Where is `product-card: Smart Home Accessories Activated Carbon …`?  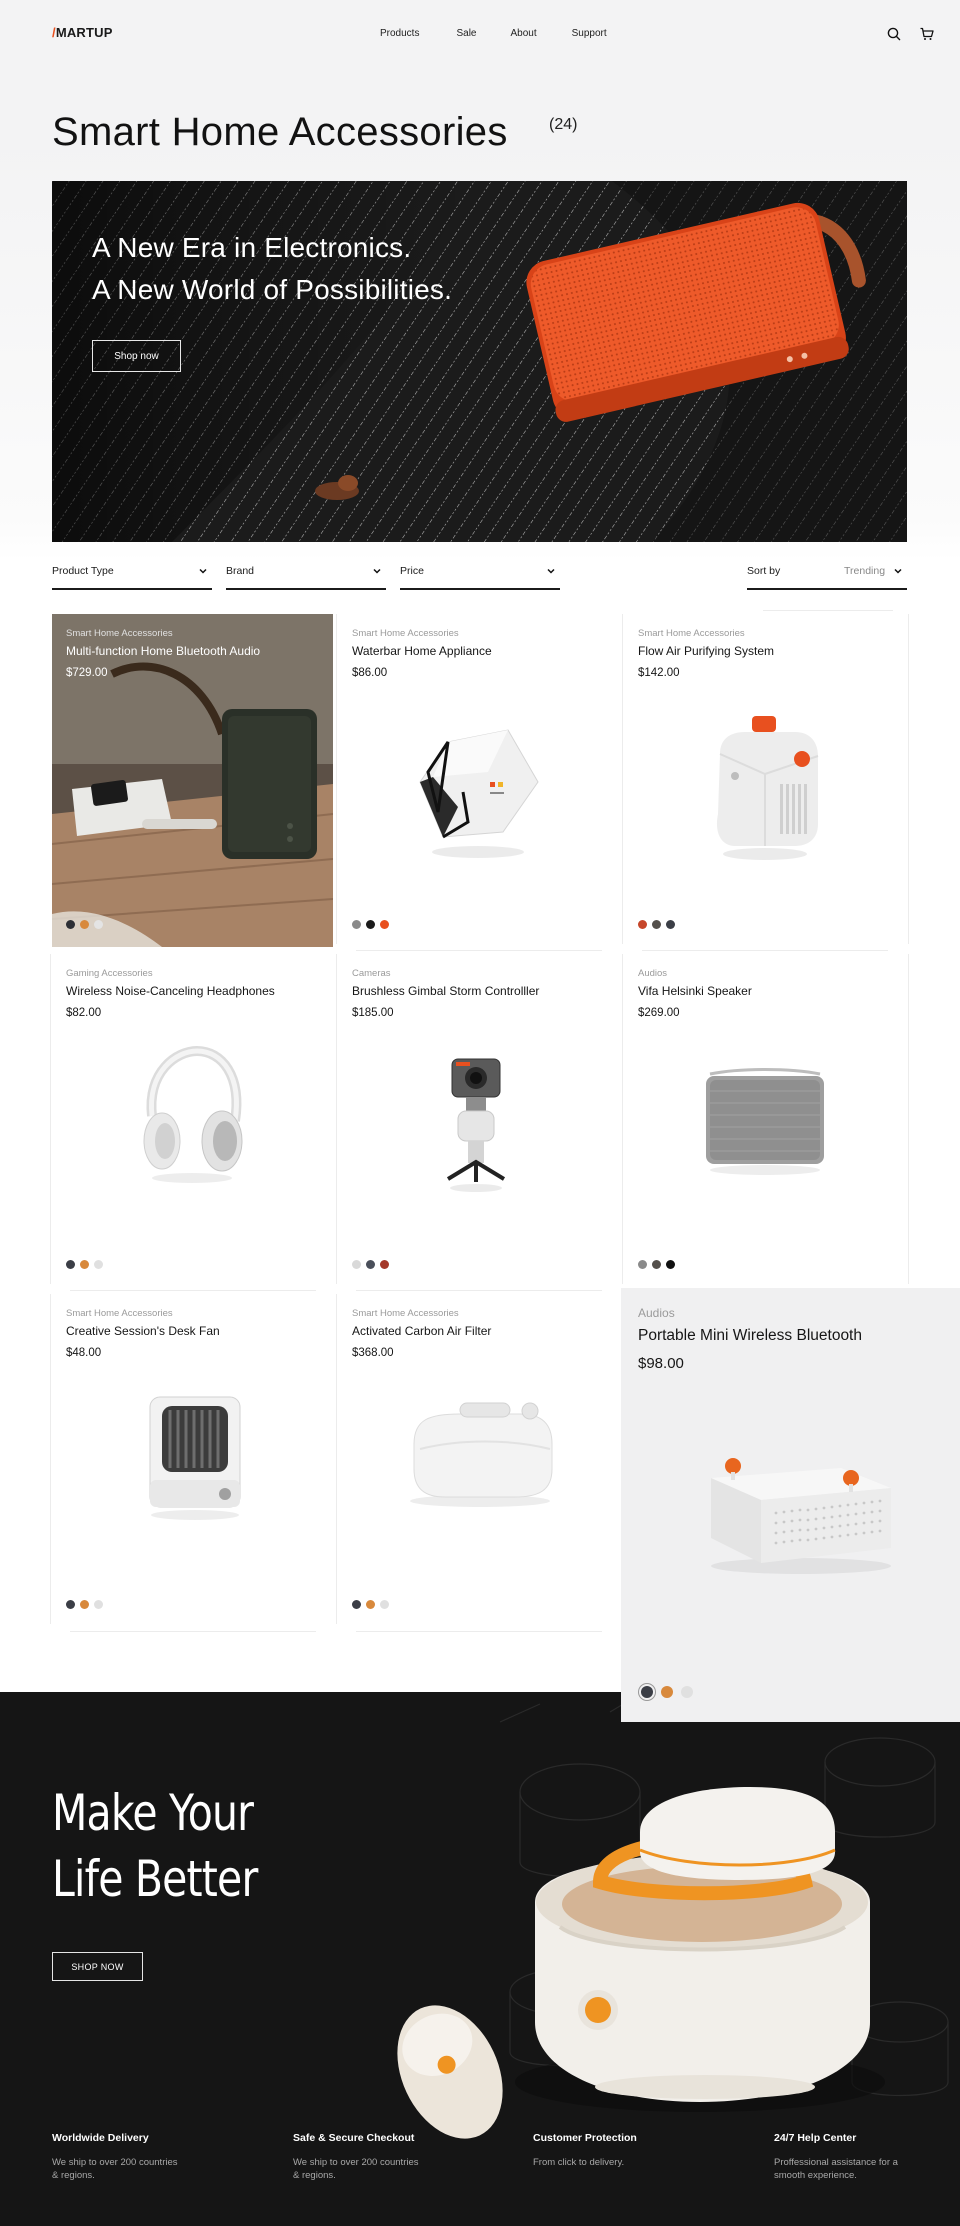
product-card: Smart Home Accessories Activated Carbon … is located at coordinates (479, 1460).